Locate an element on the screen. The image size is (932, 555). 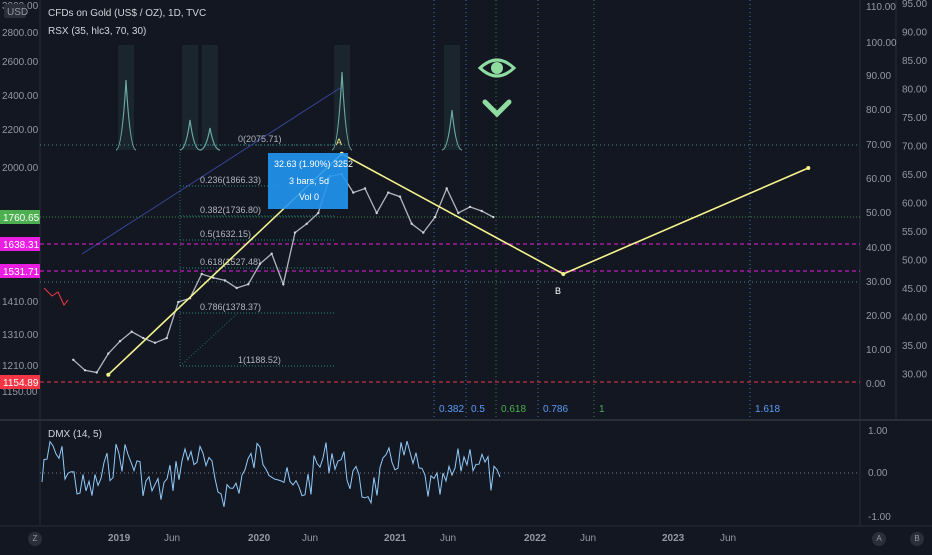
dmx-axis-tick: 0.00 is located at coordinates (878, 473).